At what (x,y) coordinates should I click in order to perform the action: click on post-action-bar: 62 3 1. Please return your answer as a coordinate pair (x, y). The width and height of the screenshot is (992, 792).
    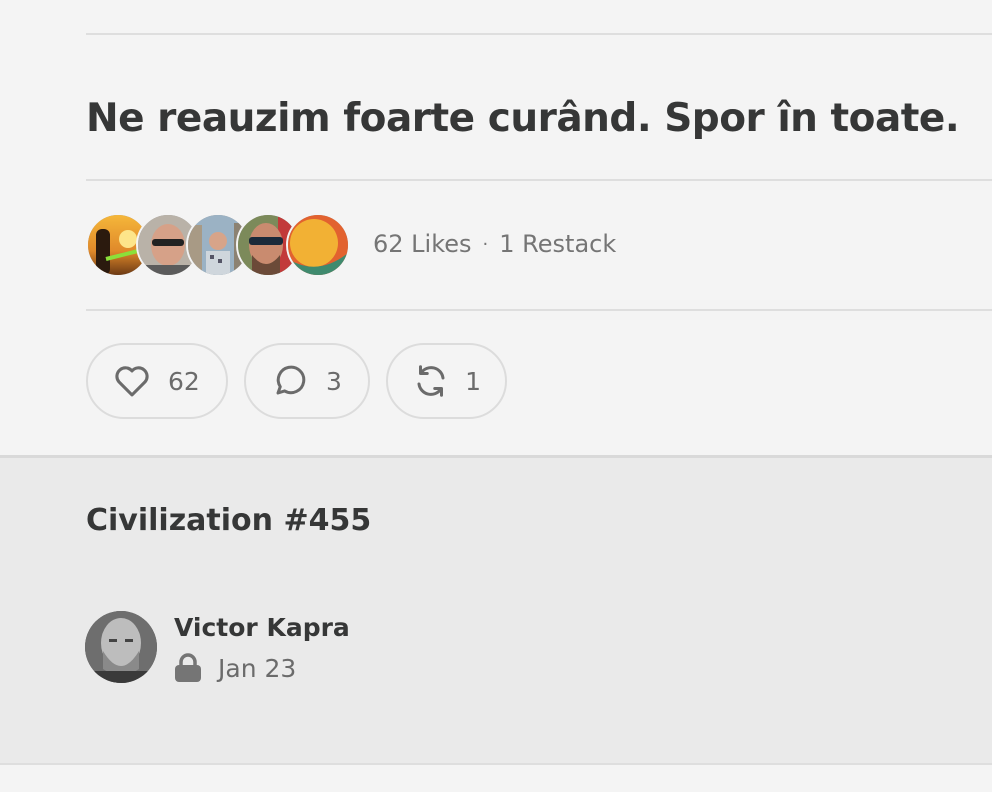
    Looking at the image, I should click on (296, 381).